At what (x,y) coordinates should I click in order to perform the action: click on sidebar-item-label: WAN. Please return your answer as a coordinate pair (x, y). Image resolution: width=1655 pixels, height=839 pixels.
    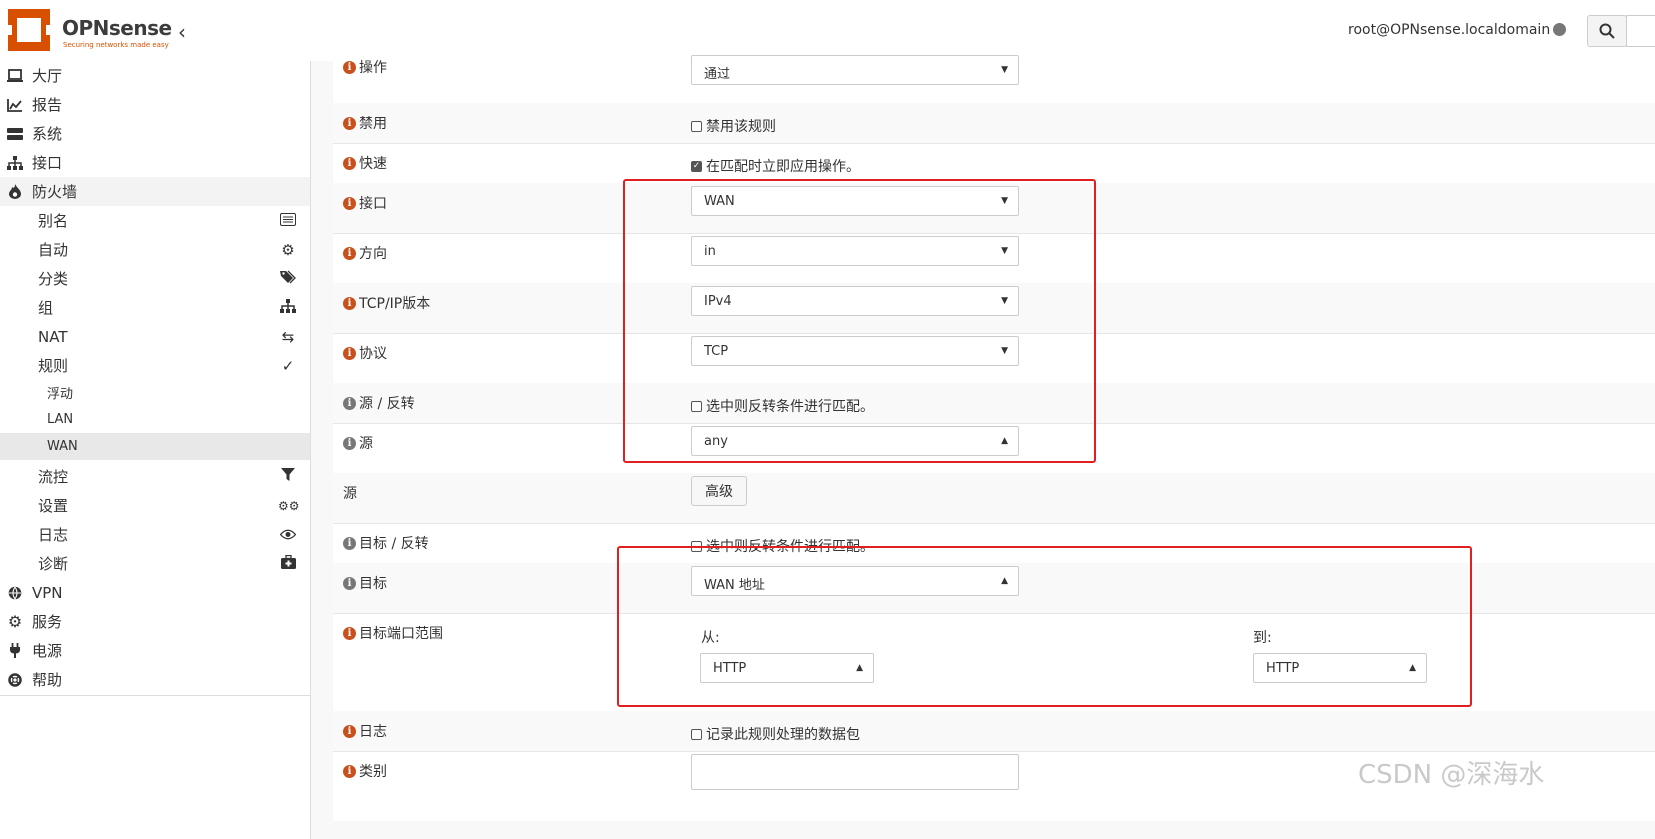
    Looking at the image, I should click on (62, 446).